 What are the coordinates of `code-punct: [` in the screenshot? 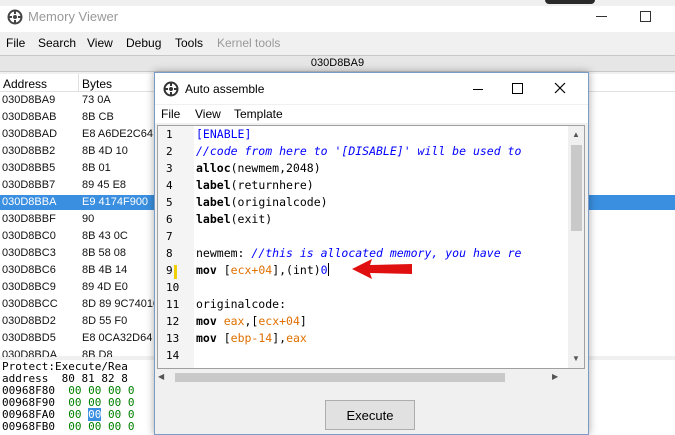 It's located at (227, 338).